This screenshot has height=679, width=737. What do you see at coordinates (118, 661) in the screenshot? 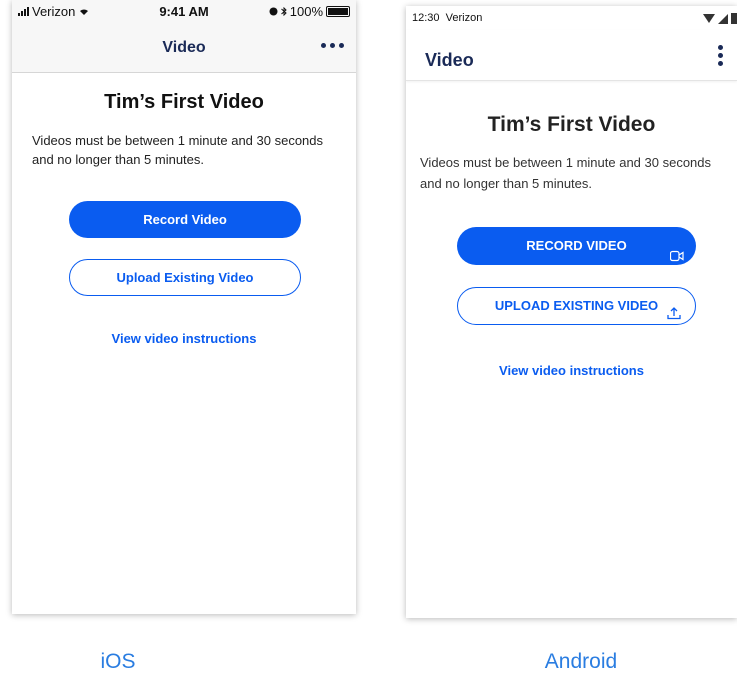
I see `ios-caption: iOS` at bounding box center [118, 661].